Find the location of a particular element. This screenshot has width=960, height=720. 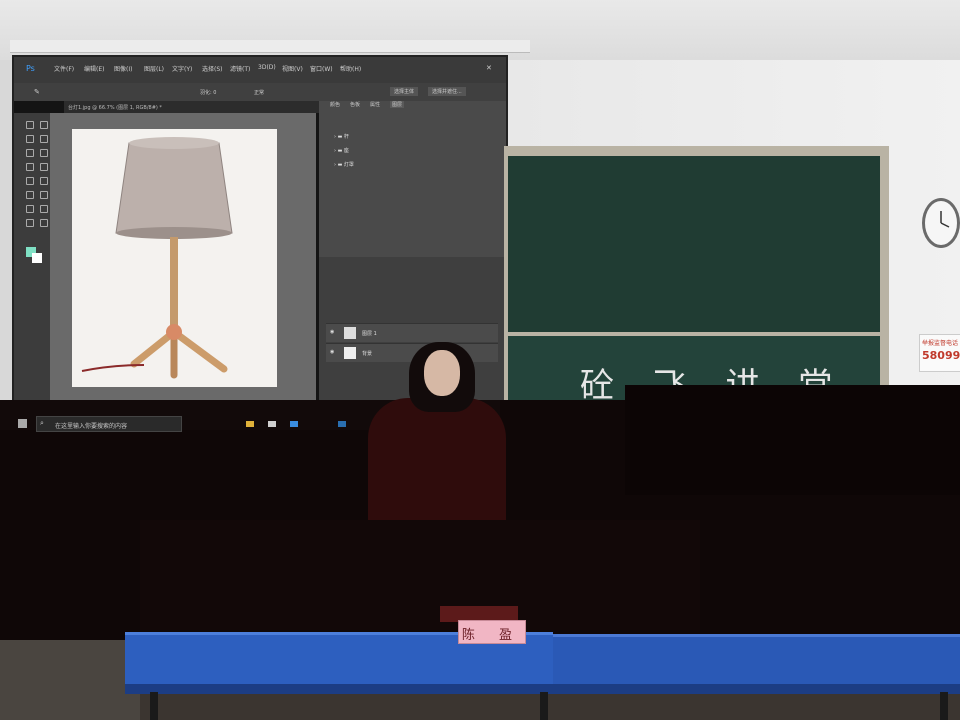

lamp-image is located at coordinates (157, 258).